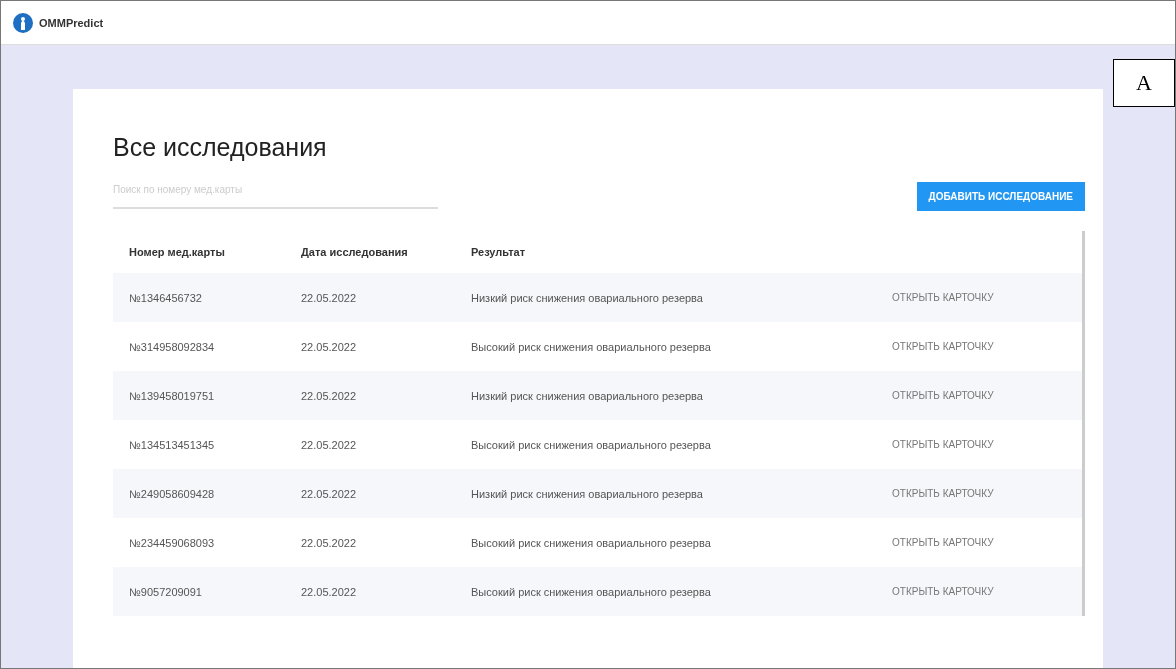 This screenshot has width=1176, height=669. What do you see at coordinates (1144, 83) in the screenshot?
I see `figure-label: A` at bounding box center [1144, 83].